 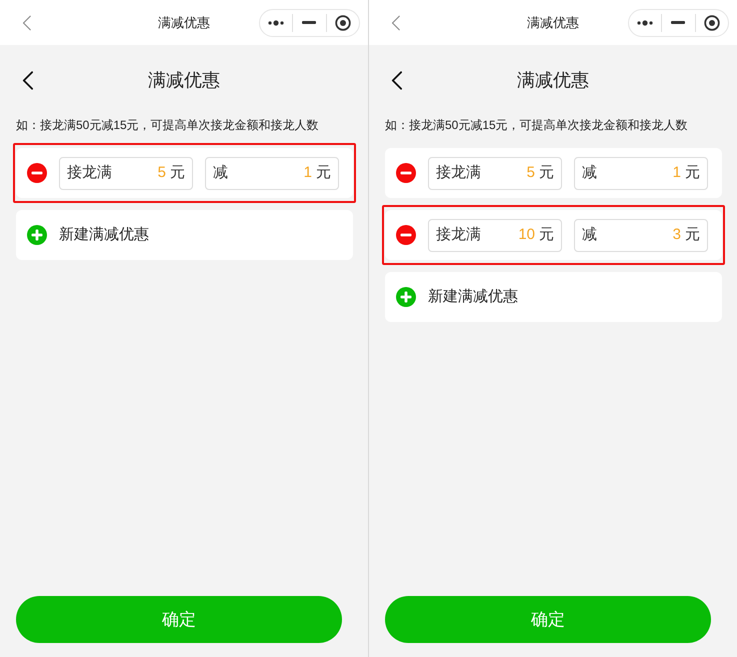 I want to click on amount-value: 3, so click(x=676, y=234).